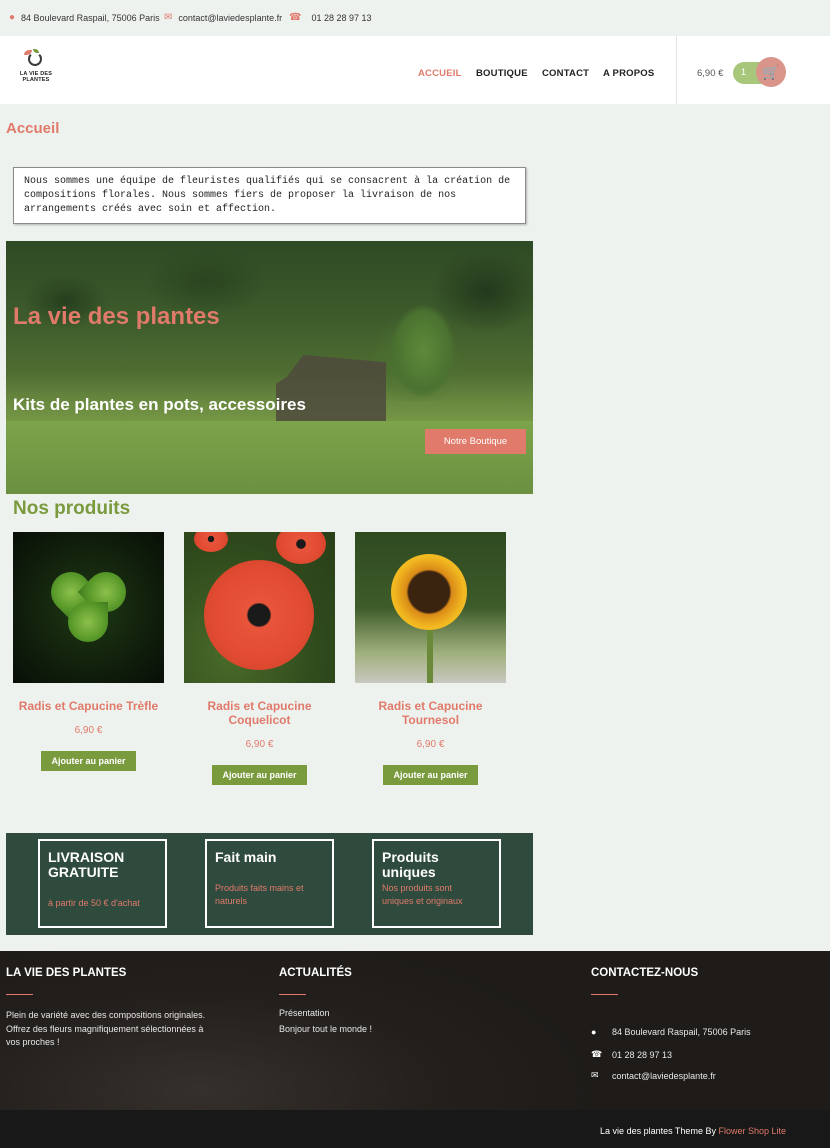  What do you see at coordinates (429, 592) in the screenshot?
I see `sunflower-icon` at bounding box center [429, 592].